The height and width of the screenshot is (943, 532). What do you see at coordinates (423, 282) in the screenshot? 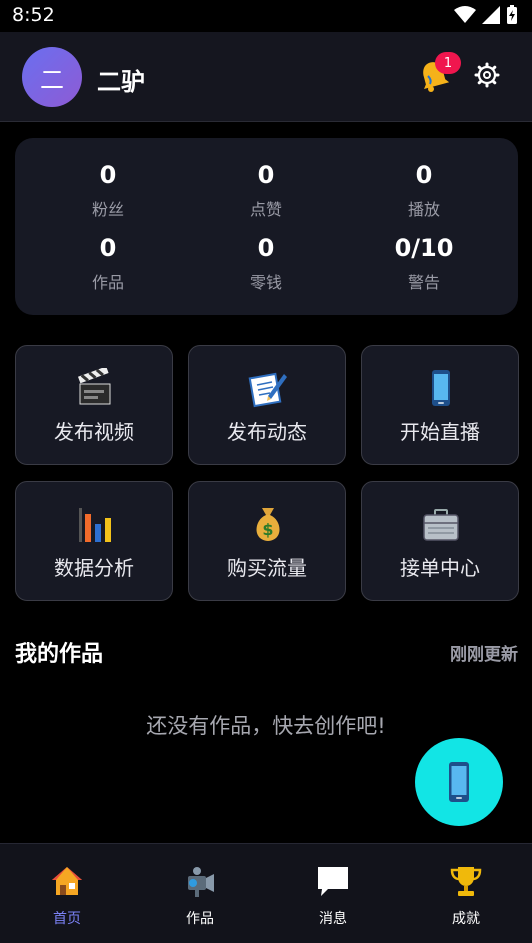
I see `stat-label: 警告` at bounding box center [423, 282].